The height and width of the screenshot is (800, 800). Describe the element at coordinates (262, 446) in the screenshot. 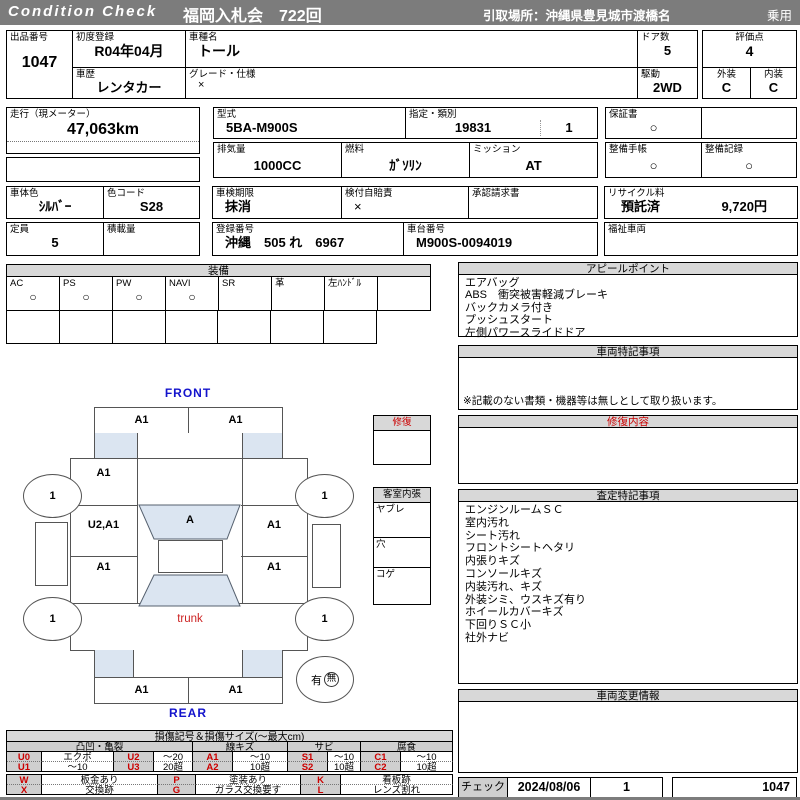

I see `cowl-right-shade` at that location.